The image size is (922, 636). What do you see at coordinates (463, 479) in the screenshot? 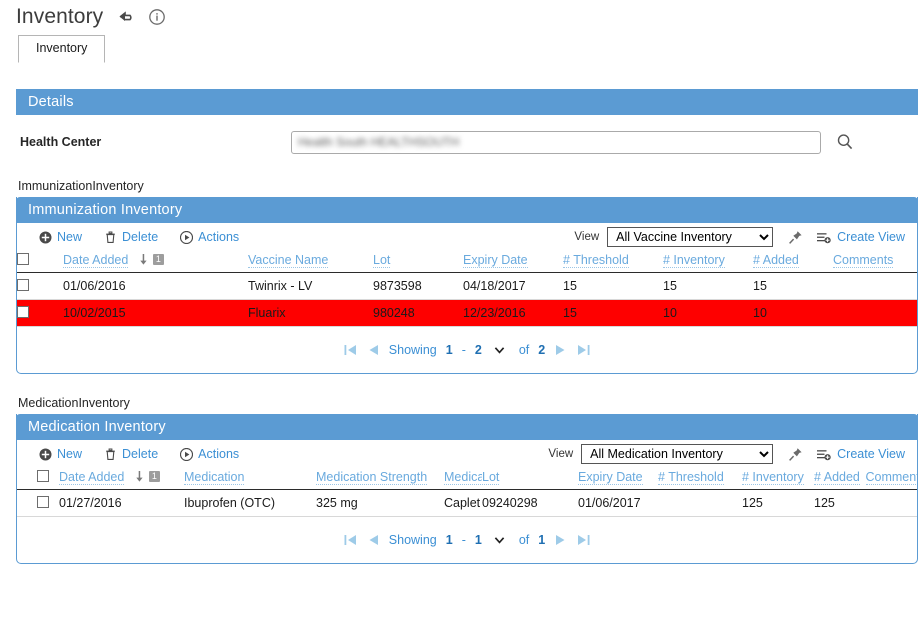
I see `column-header-medication-form: Medication Form` at bounding box center [463, 479].